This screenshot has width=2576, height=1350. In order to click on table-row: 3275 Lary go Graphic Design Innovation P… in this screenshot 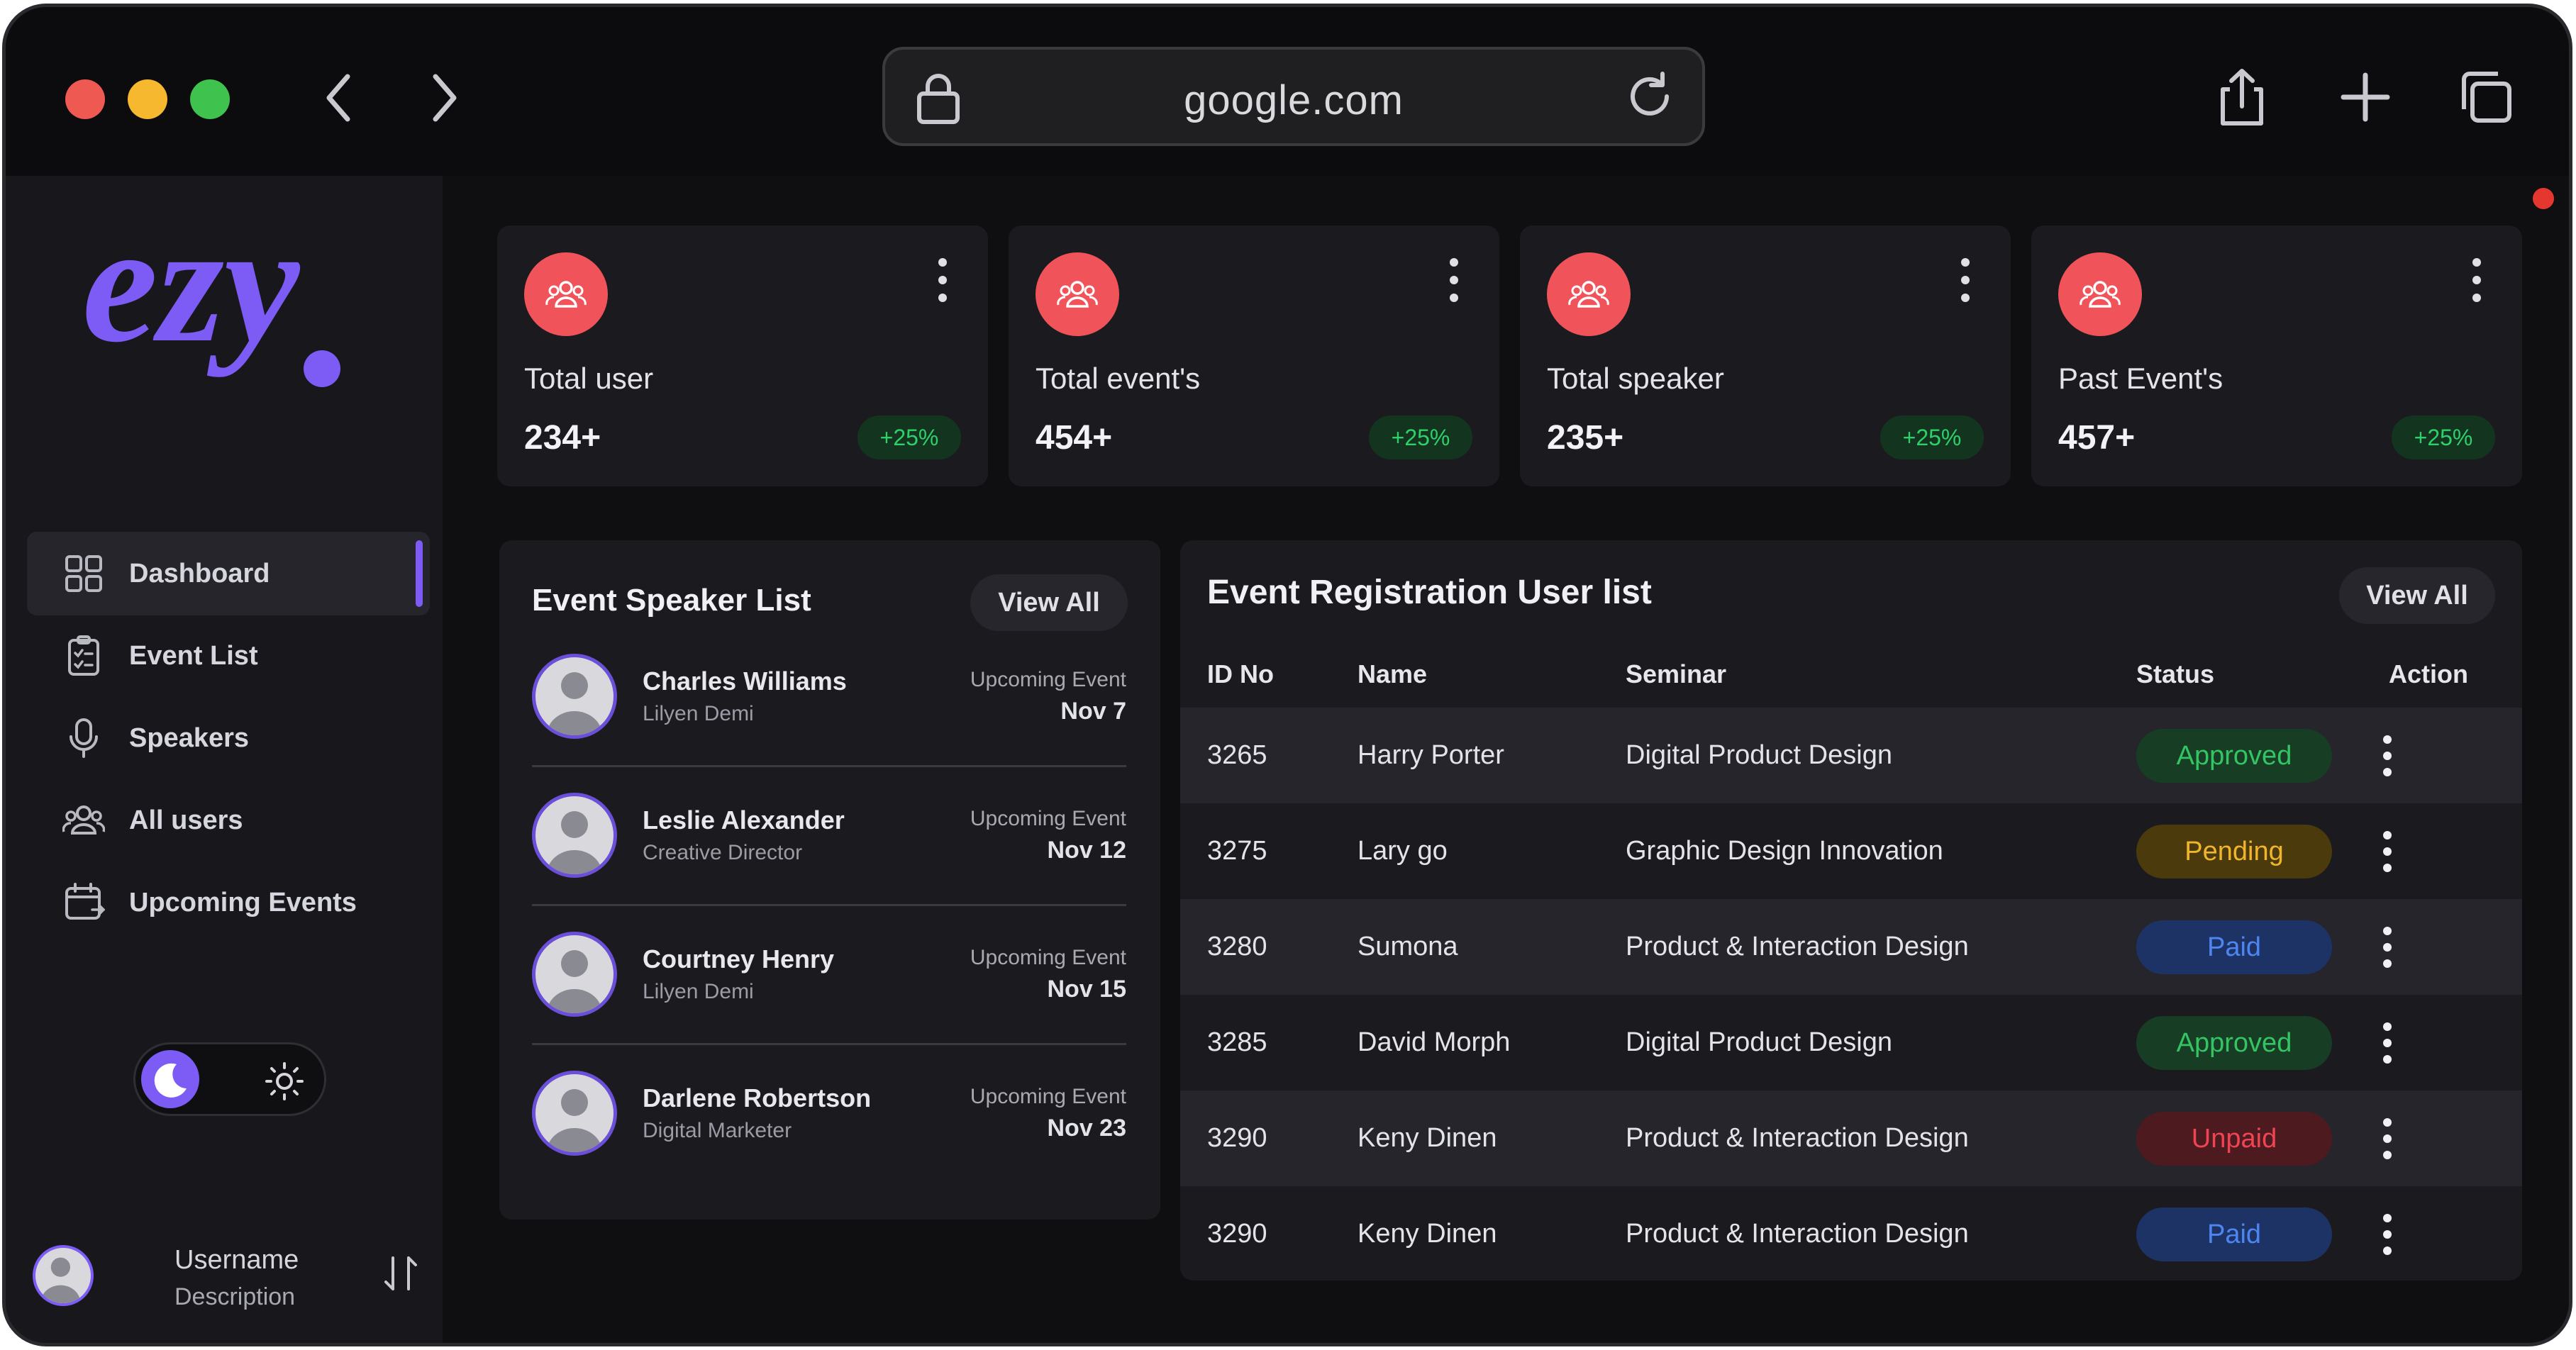, I will do `click(1851, 851)`.